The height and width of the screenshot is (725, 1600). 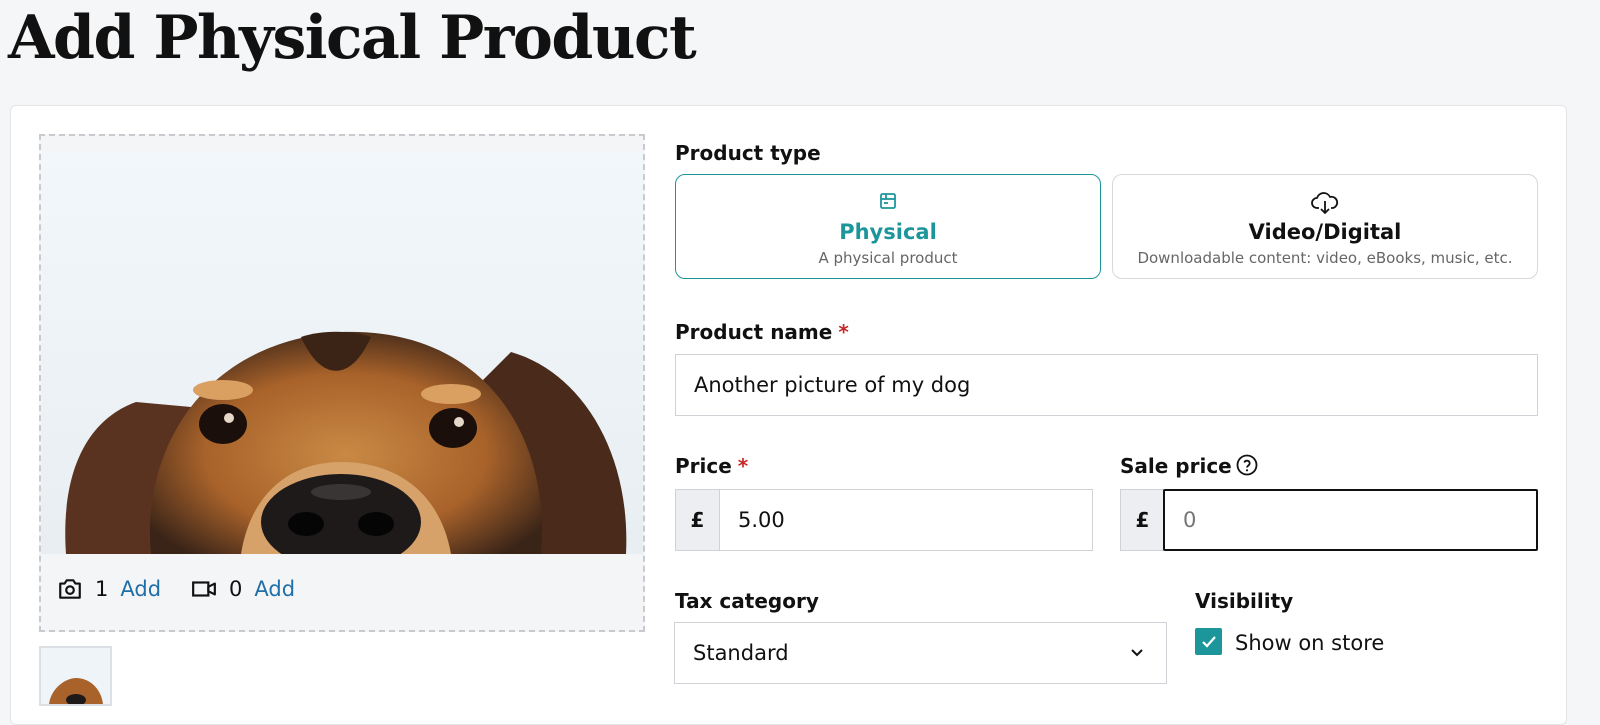 What do you see at coordinates (352, 38) in the screenshot?
I see `page-title: Add Physical Product` at bounding box center [352, 38].